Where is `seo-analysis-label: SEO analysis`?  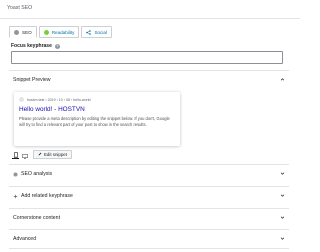 seo-analysis-label: SEO analysis is located at coordinates (37, 174).